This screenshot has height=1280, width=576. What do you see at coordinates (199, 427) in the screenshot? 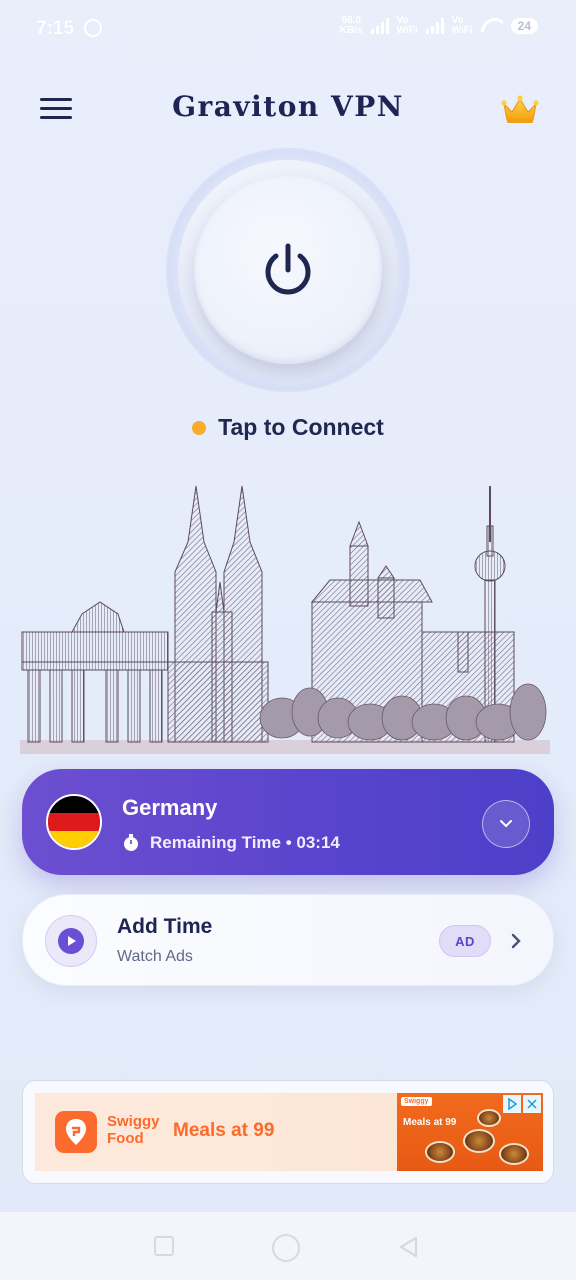
I see `status-dot` at bounding box center [199, 427].